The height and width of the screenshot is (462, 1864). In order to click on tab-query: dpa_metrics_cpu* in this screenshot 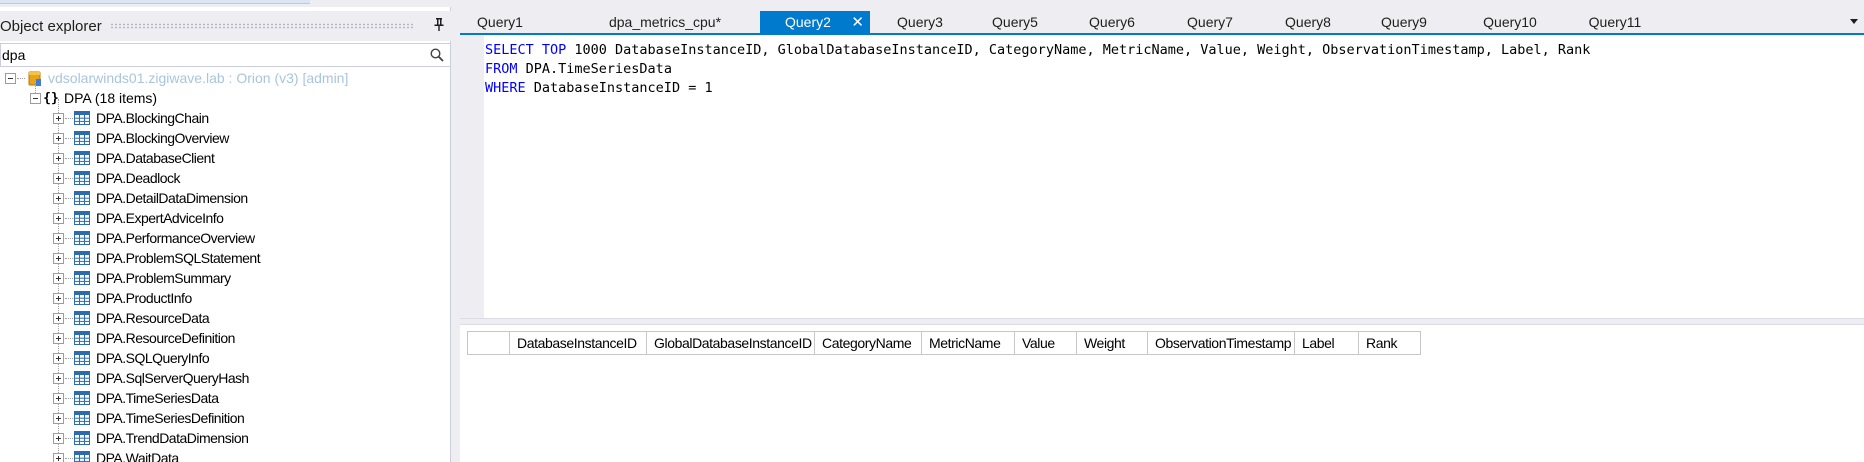, I will do `click(665, 22)`.